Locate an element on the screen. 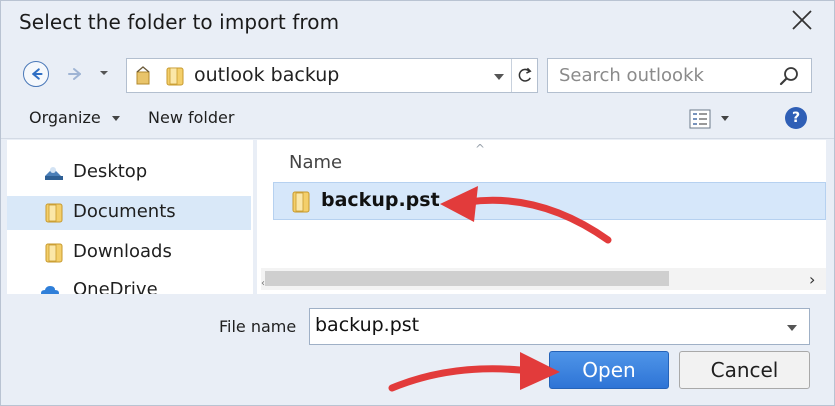 This screenshot has width=835, height=406. desktop-icon is located at coordinates (54, 173).